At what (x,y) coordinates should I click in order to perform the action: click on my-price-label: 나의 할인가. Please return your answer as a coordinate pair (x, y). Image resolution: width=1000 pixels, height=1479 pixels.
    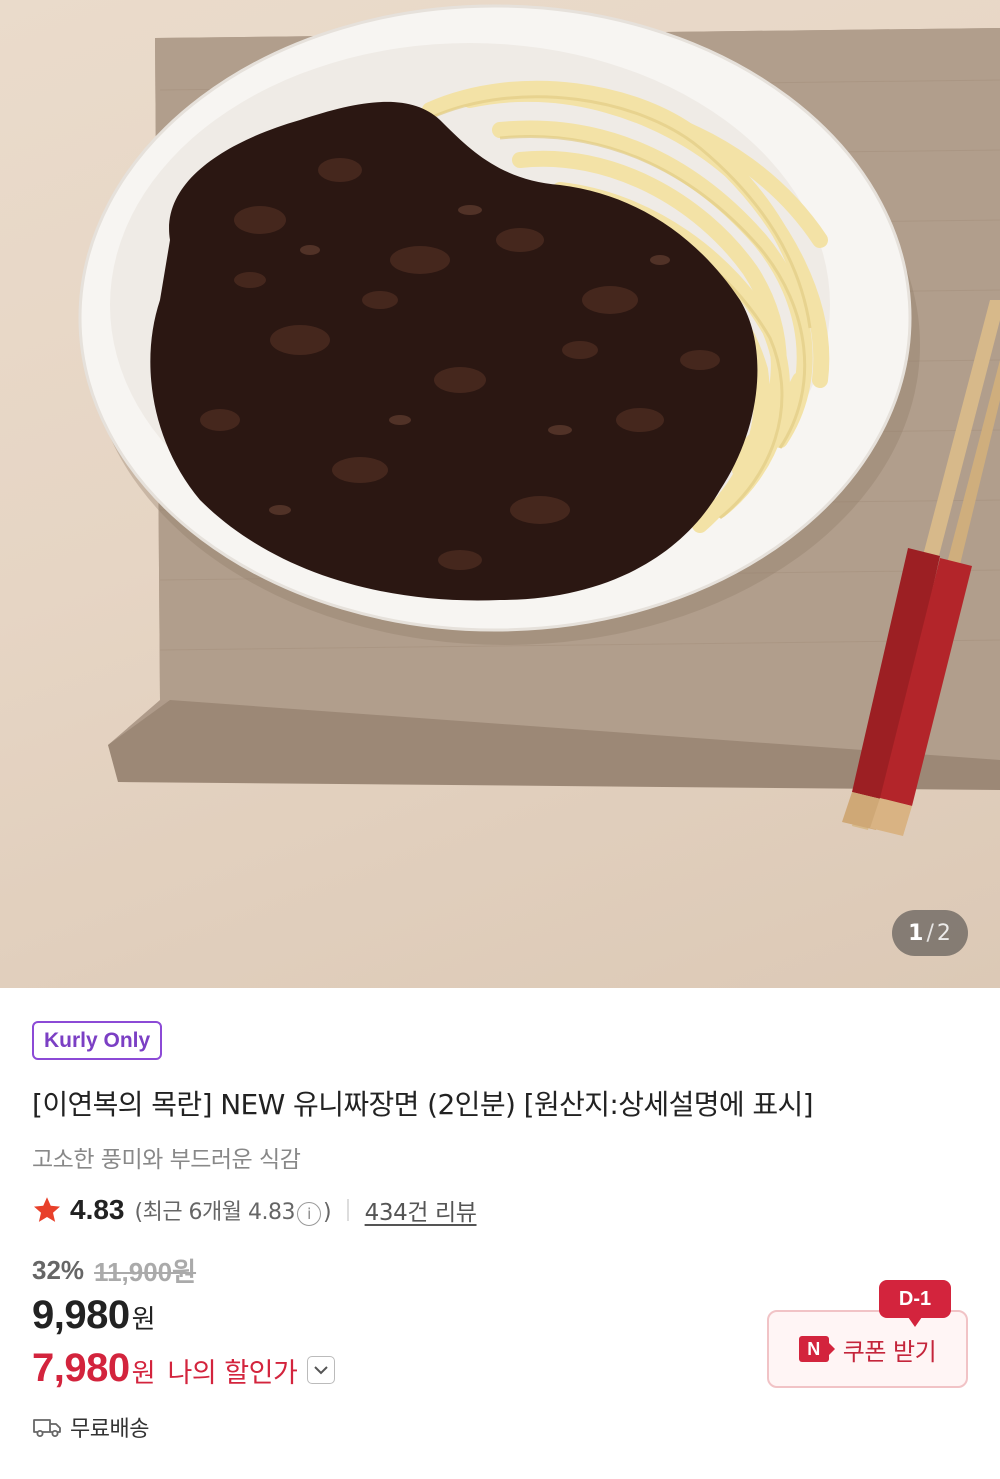
    Looking at the image, I should click on (232, 1373).